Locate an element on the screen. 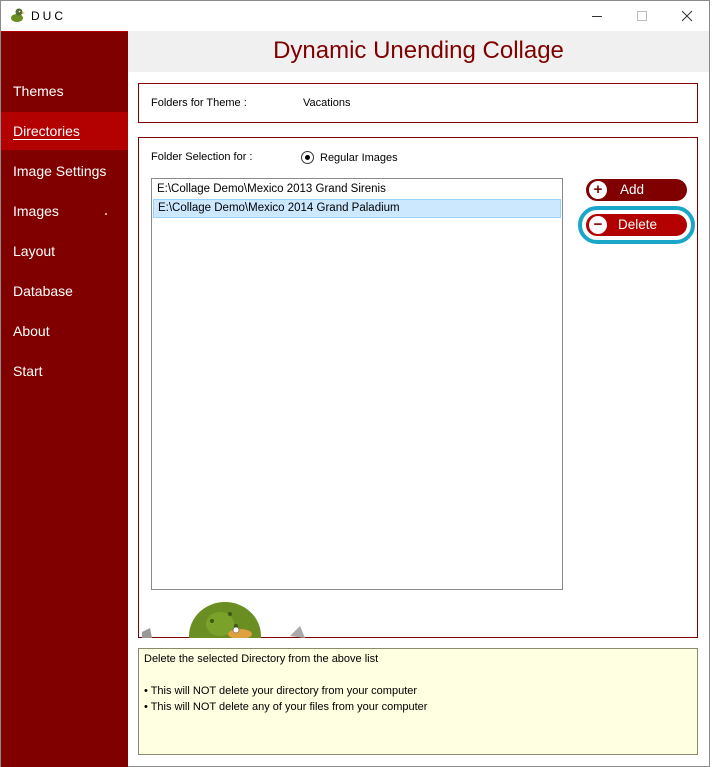 The width and height of the screenshot is (717, 767). regular-images-radio-label: Regular Images is located at coordinates (359, 158).